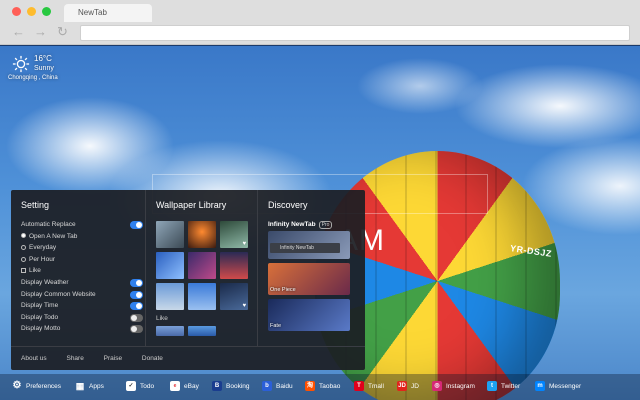  What do you see at coordinates (267, 386) in the screenshot?
I see `baidu-icon: b` at bounding box center [267, 386].